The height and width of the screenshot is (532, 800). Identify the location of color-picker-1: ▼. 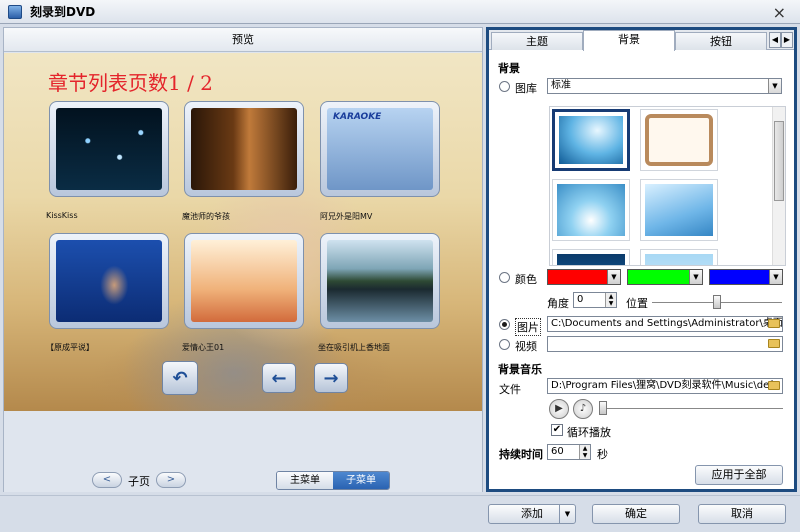
(584, 277).